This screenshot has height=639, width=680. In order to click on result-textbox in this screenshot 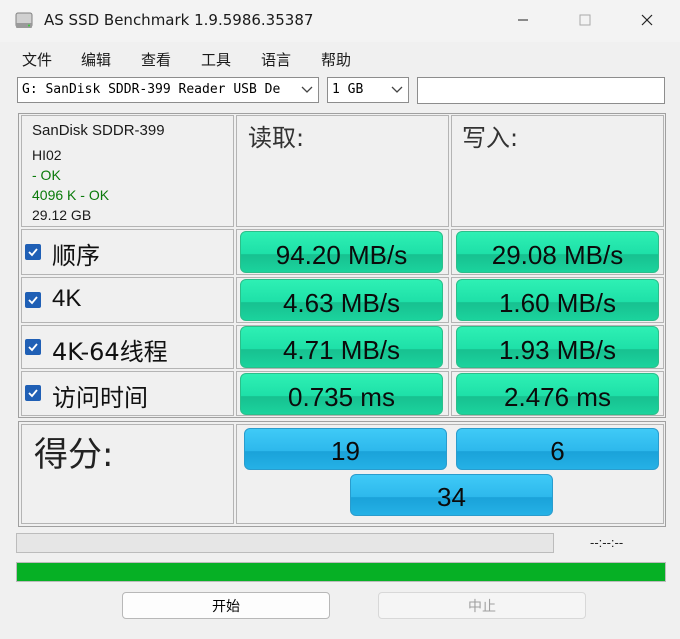, I will do `click(541, 90)`.